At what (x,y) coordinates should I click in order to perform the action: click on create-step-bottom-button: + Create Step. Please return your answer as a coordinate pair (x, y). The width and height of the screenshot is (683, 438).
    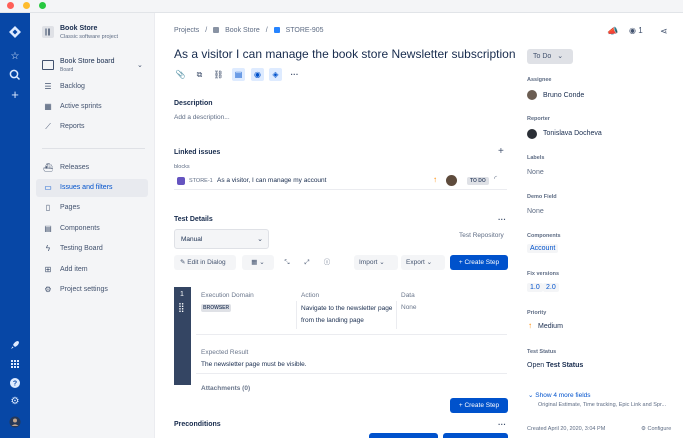
    Looking at the image, I should click on (479, 405).